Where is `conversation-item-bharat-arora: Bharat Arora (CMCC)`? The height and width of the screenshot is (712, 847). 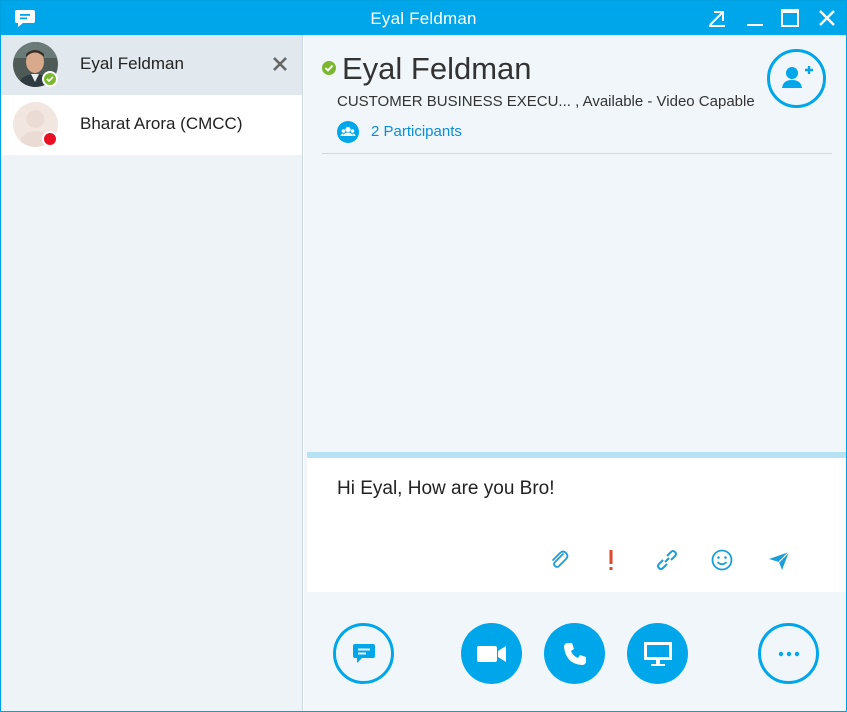
conversation-item-bharat-arora: Bharat Arora (CMCC) is located at coordinates (151, 125).